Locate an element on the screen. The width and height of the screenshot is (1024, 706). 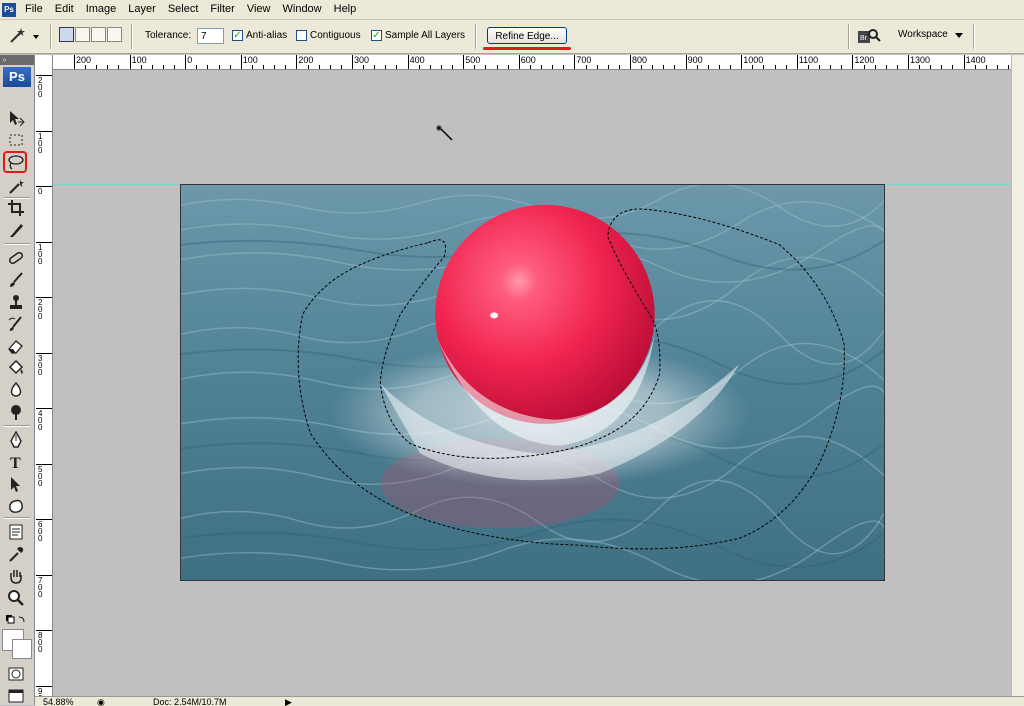
ruler-label: 400 is located at coordinates (417, 60).